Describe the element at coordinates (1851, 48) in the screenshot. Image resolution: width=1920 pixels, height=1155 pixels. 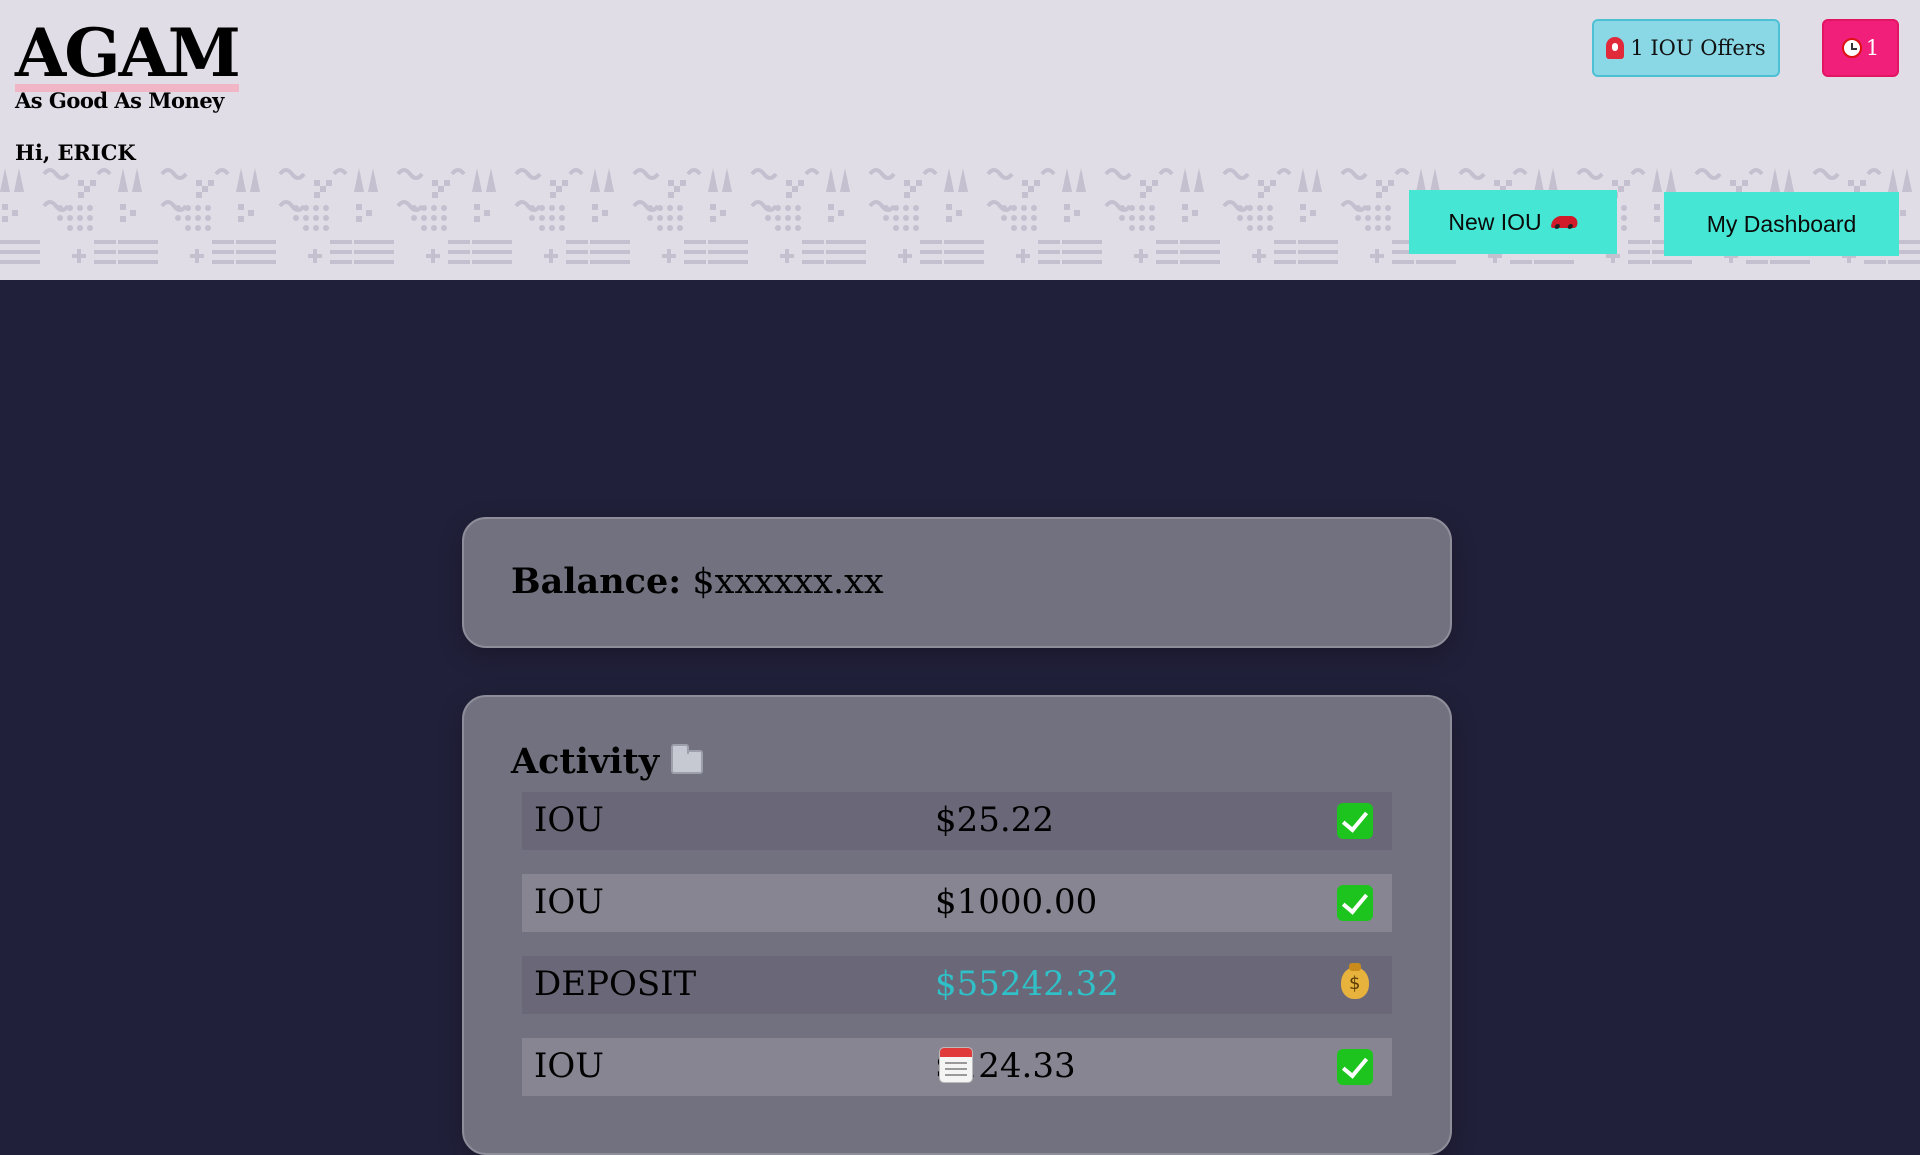
I see `alarm-clock-icon` at that location.